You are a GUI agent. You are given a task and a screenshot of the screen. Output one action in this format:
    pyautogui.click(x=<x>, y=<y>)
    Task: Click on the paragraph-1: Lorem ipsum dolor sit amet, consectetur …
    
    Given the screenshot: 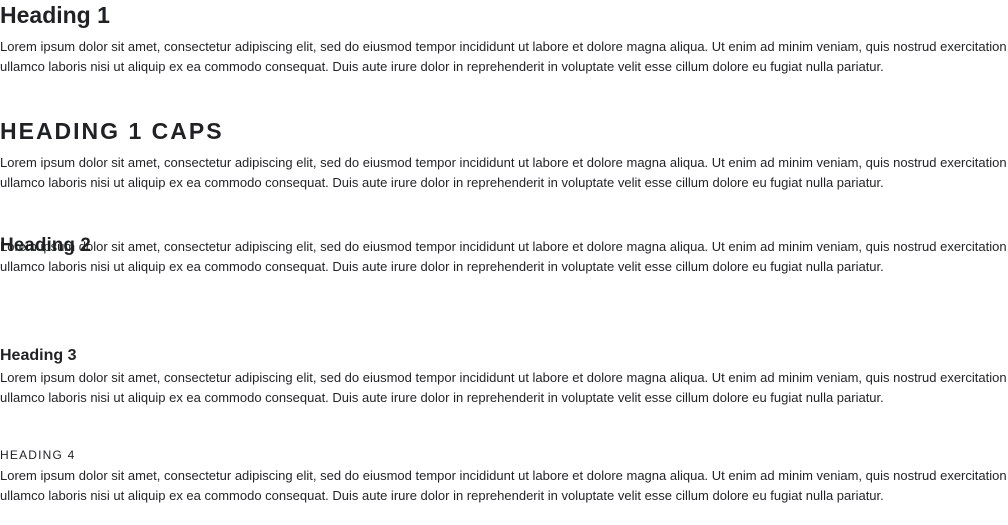 What is the action you would take?
    pyautogui.click(x=503, y=56)
    